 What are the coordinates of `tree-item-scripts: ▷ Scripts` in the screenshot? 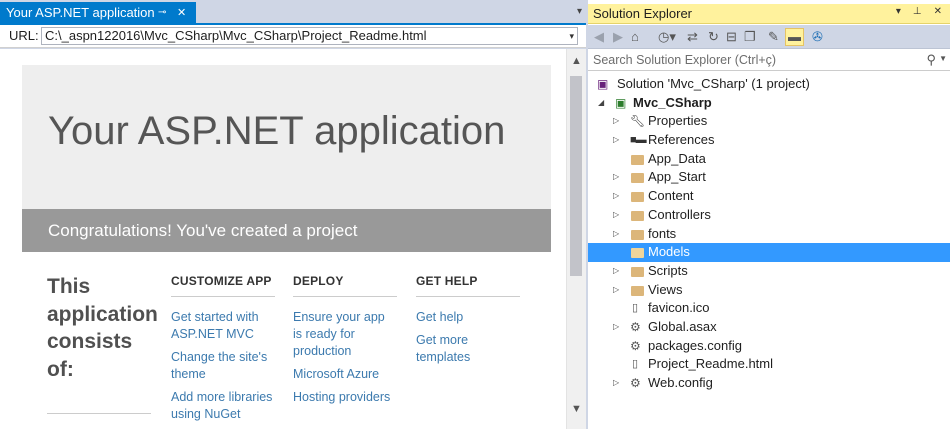 It's located at (769, 271).